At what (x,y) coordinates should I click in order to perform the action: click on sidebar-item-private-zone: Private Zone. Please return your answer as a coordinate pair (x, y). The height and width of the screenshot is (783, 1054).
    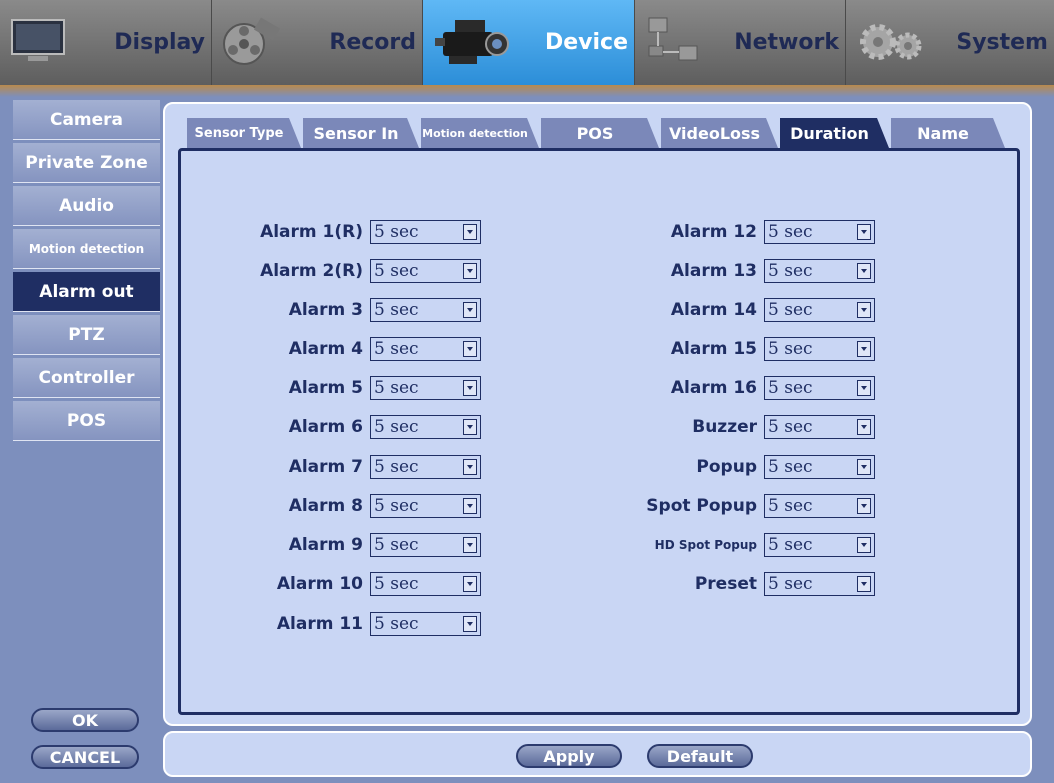
    Looking at the image, I should click on (86, 163).